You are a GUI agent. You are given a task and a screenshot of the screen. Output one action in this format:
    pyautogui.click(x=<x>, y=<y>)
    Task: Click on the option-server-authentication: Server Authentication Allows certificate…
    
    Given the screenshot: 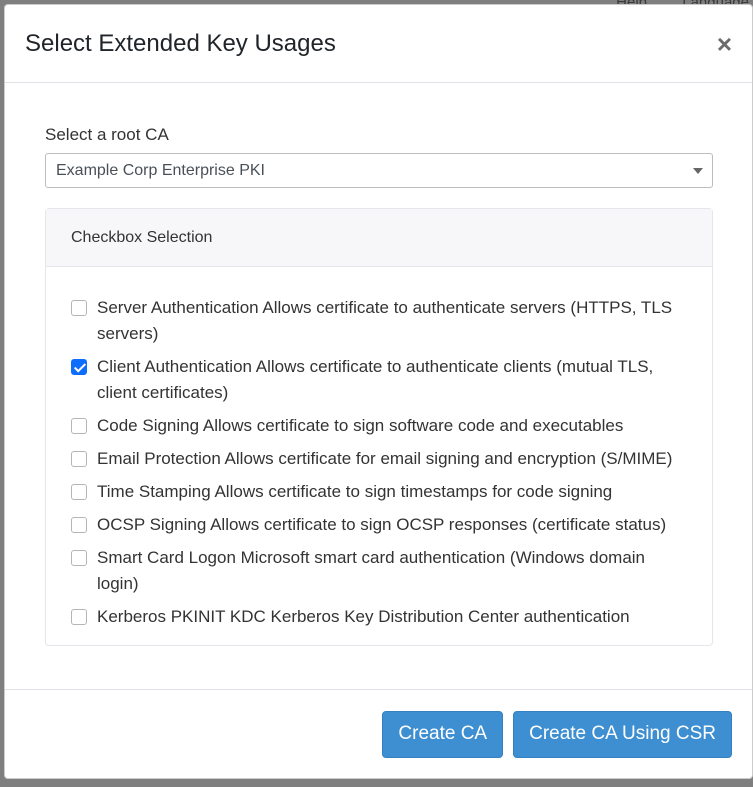 What is the action you would take?
    pyautogui.click(x=379, y=321)
    